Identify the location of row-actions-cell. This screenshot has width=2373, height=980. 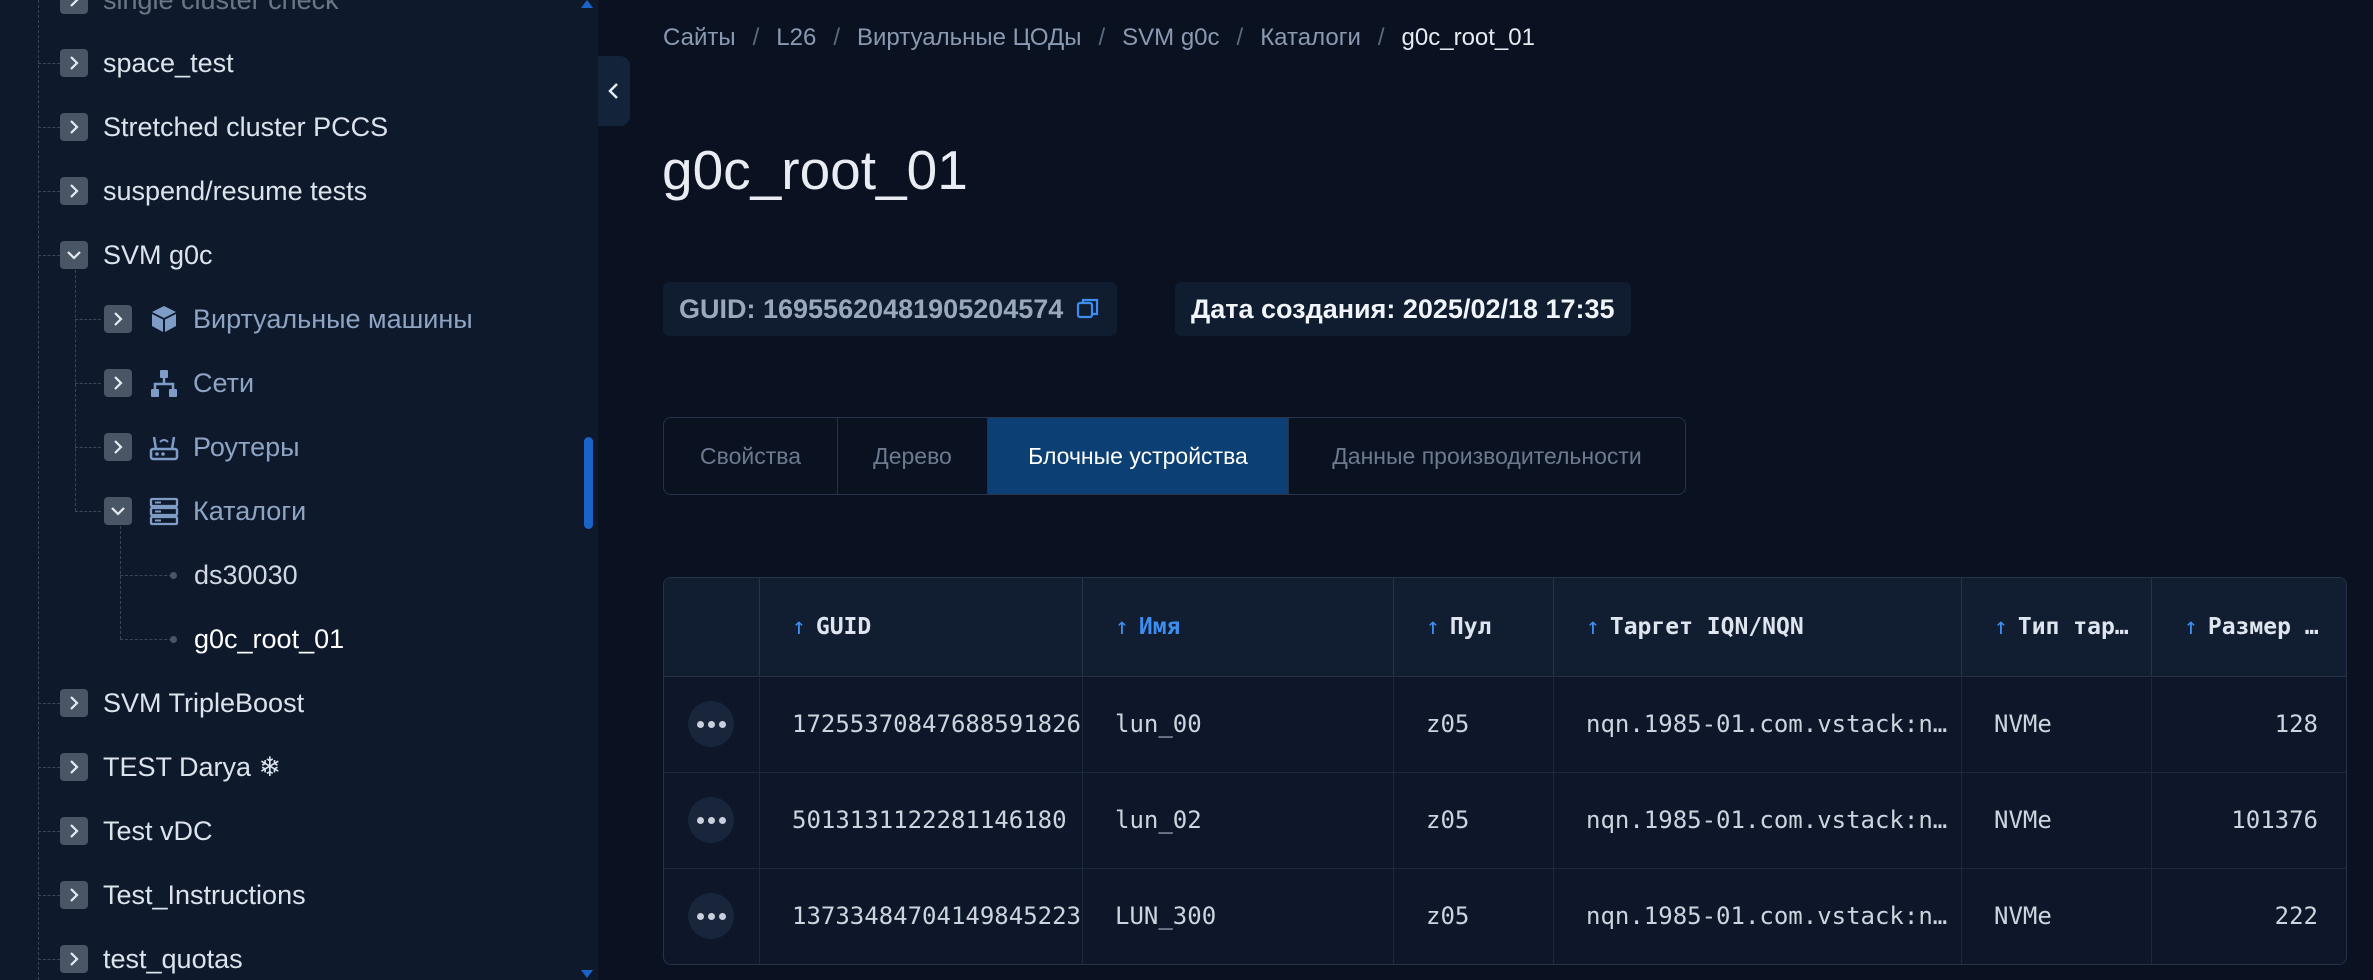
(712, 820).